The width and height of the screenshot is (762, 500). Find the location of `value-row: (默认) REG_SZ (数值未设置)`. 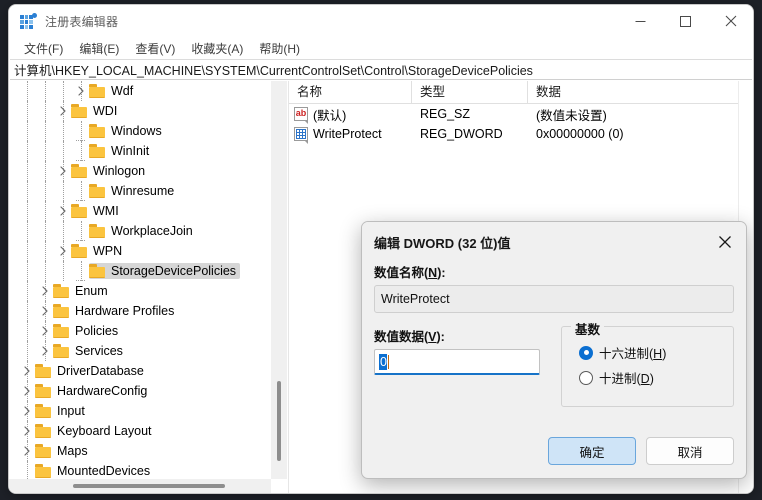

value-row: (默认) REG_SZ (数值未设置) is located at coordinates (521, 114).